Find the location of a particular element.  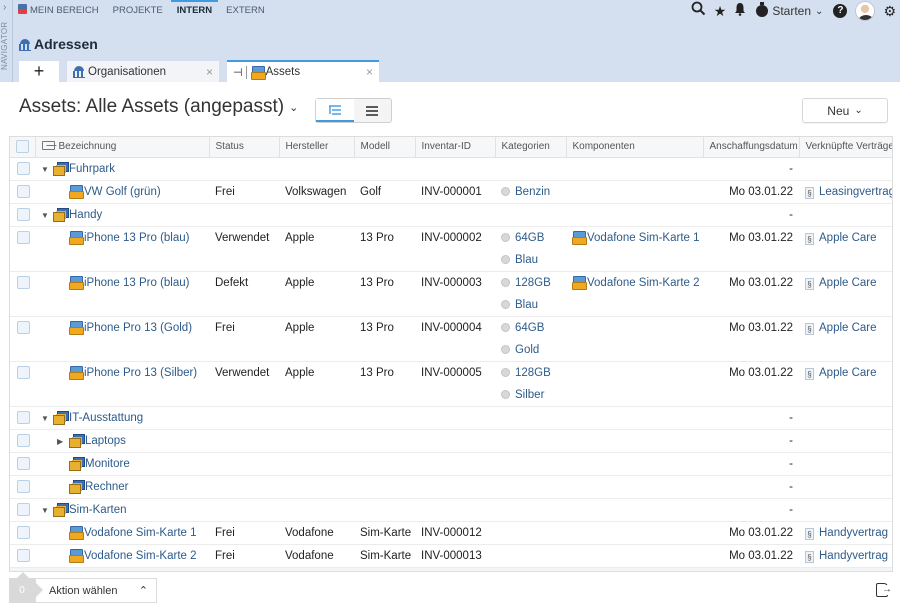

new-button: Neu ⌄ is located at coordinates (845, 110).